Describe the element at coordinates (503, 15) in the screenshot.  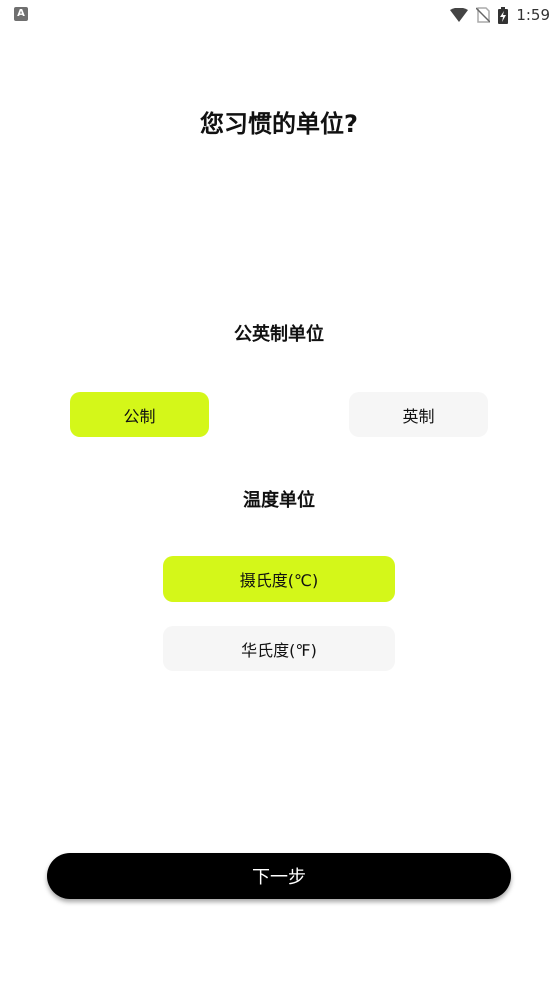
I see `battery-charging-icon` at that location.